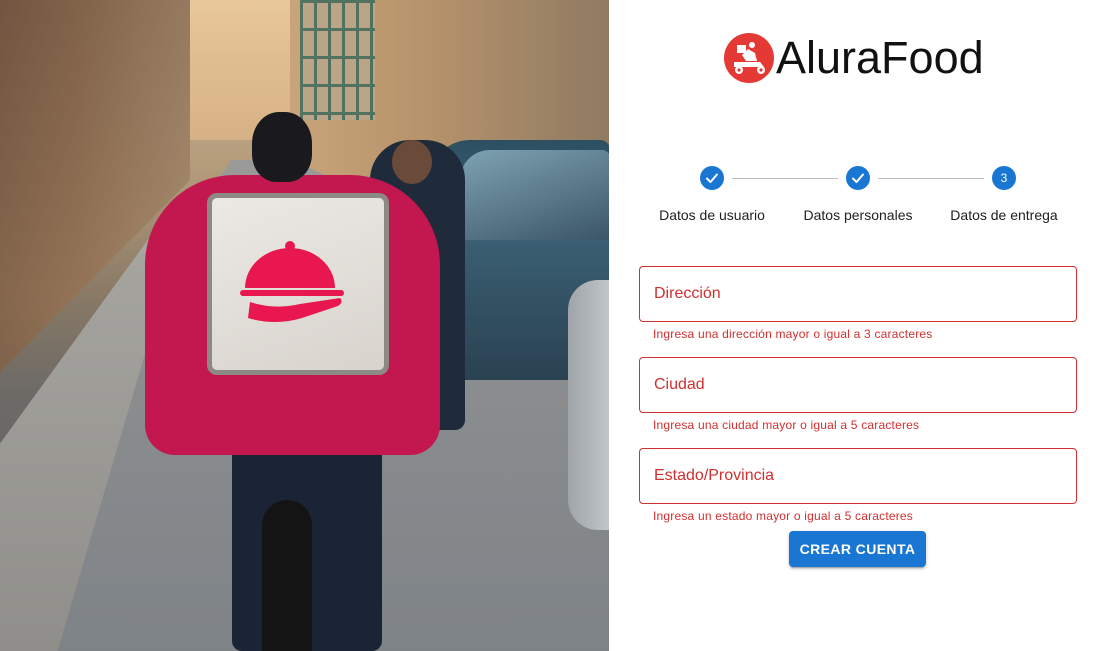 This screenshot has width=1107, height=651. I want to click on brand-header: AluraFood, so click(854, 58).